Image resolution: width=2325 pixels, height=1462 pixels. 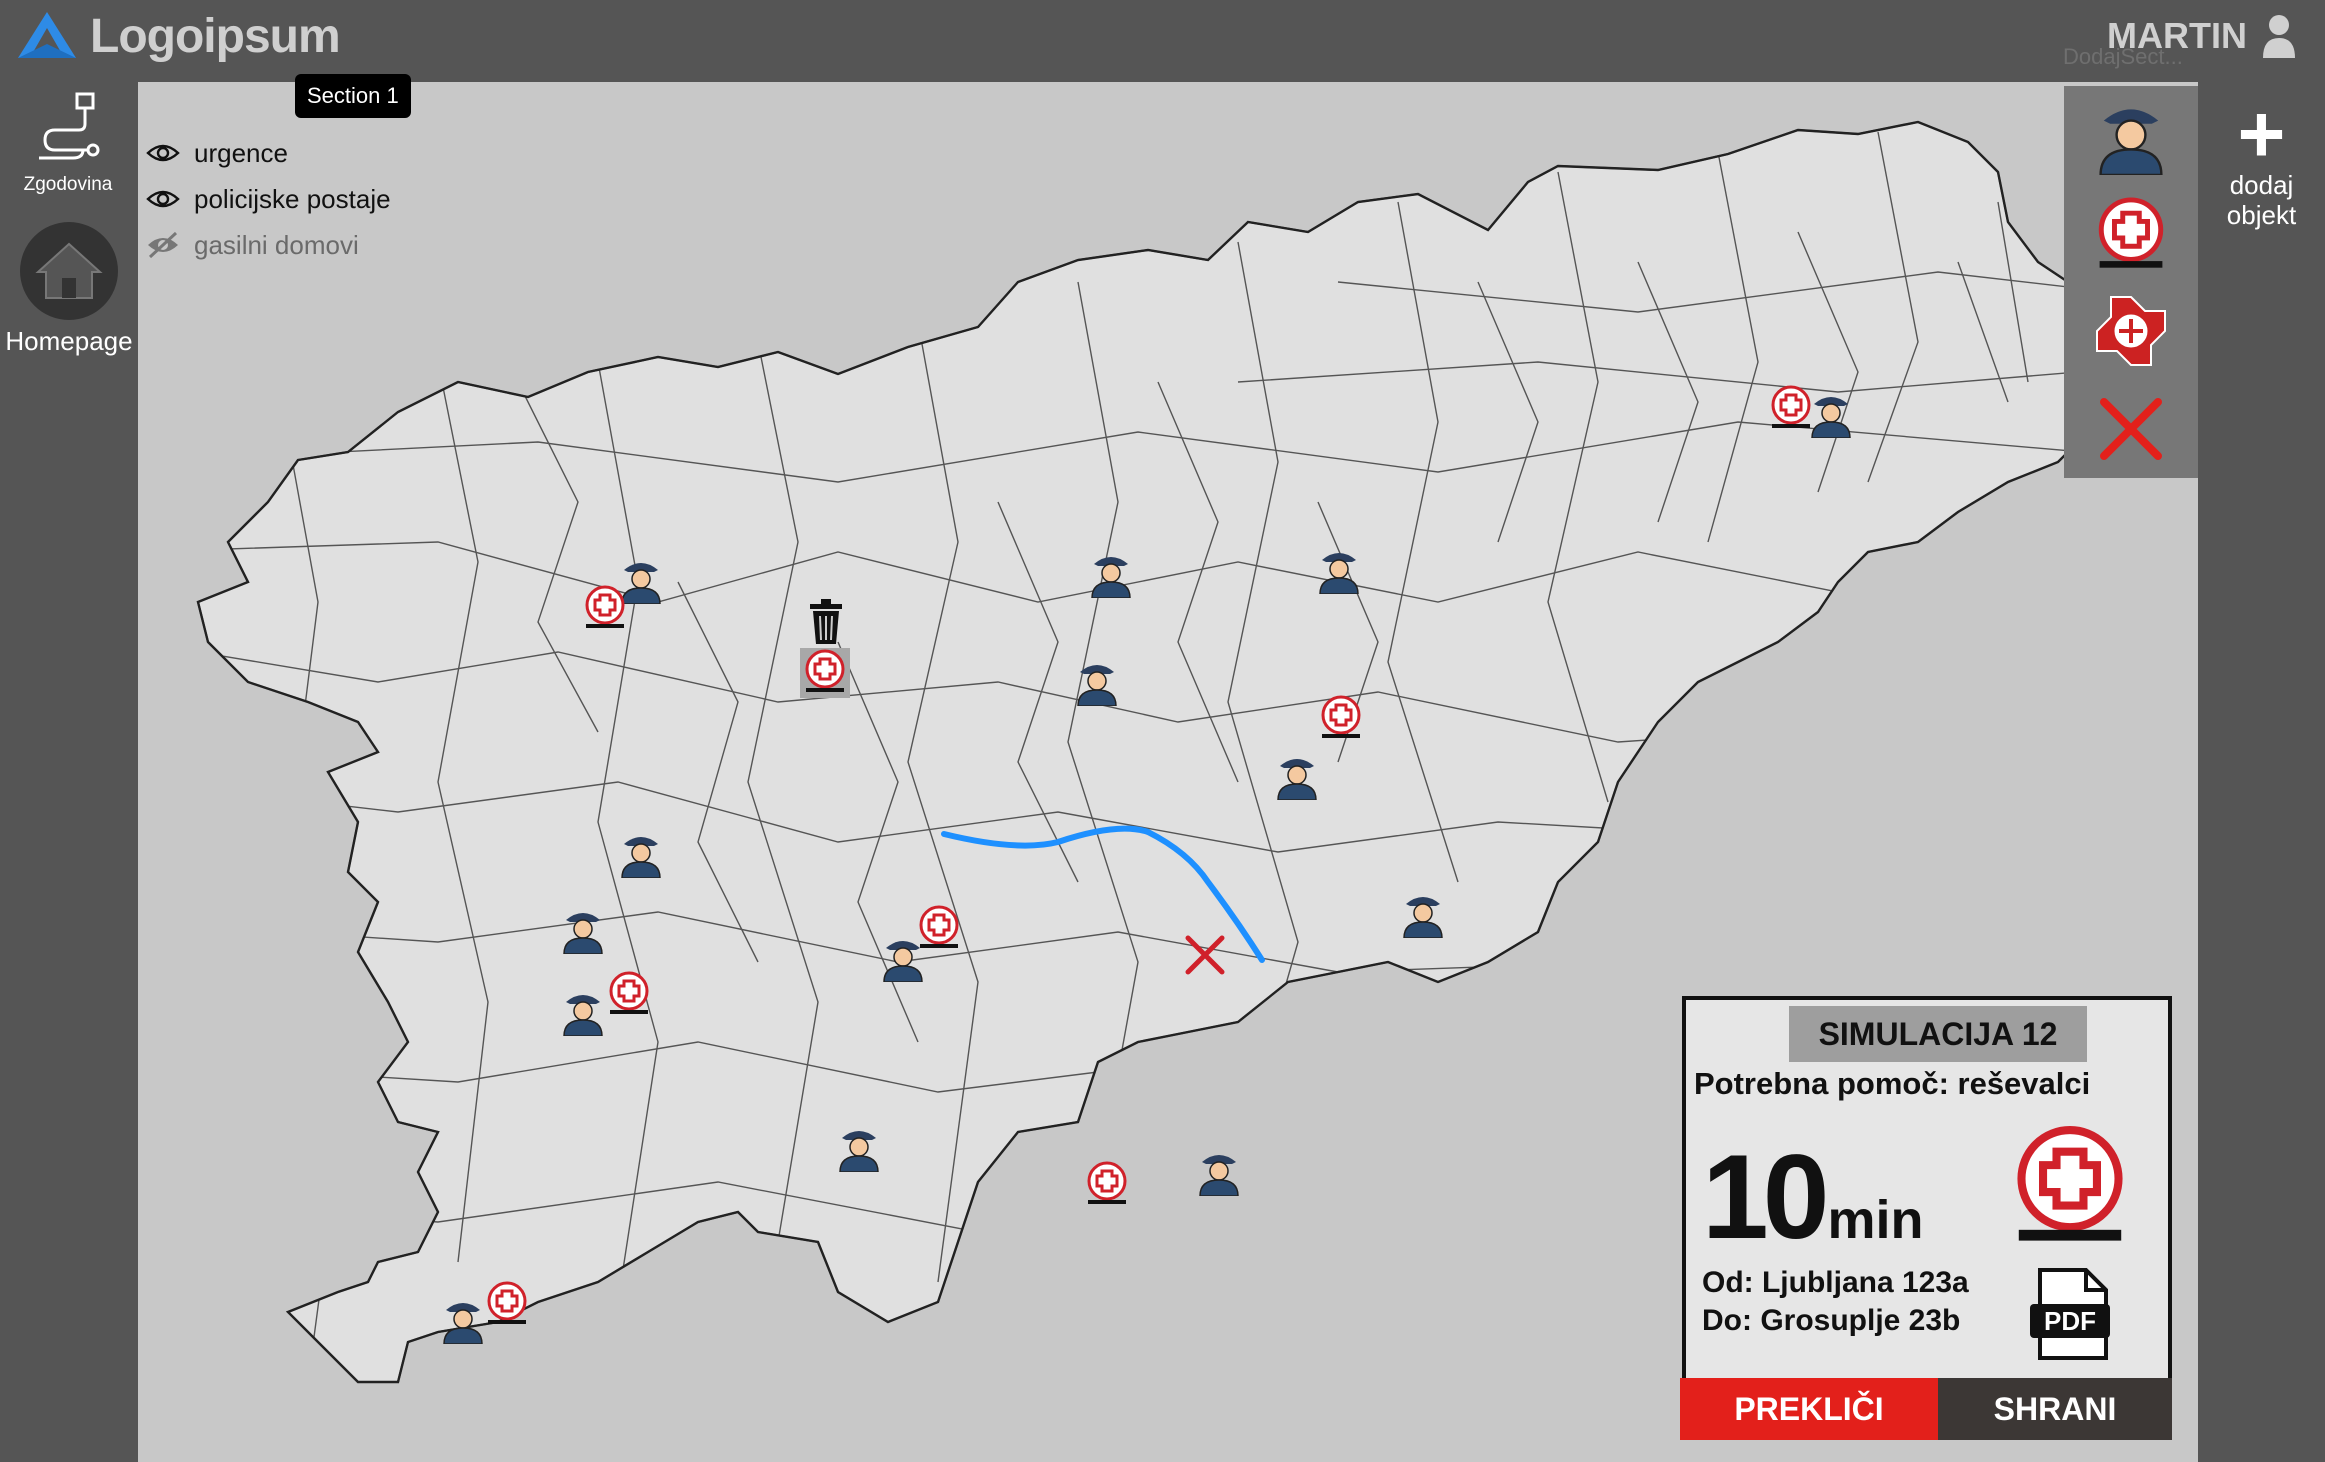 I want to click on home-icon, so click(x=69, y=271).